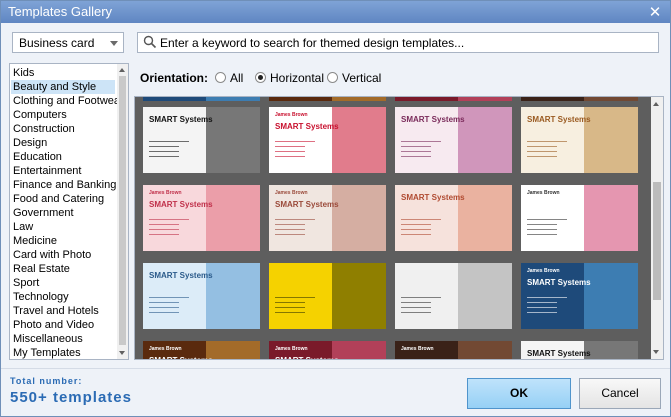 The width and height of the screenshot is (671, 417). I want to click on category-item: Finance and Banking, so click(63, 185).